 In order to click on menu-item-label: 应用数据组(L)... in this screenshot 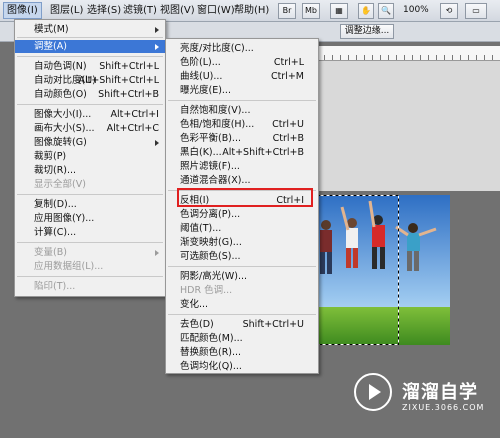, I will do `click(69, 266)`.